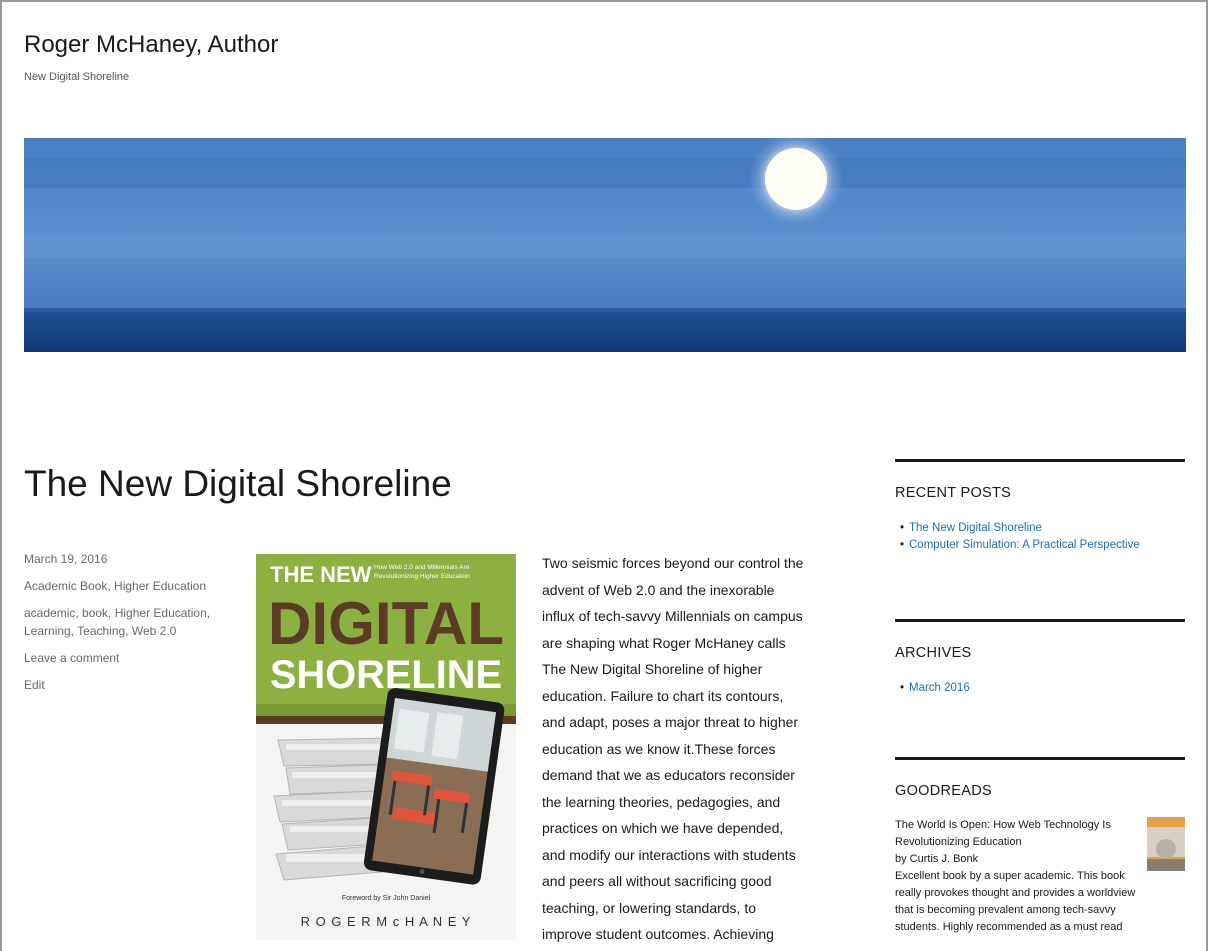 This screenshot has width=1208, height=951. I want to click on post-title: The New Digital Shoreline, so click(238, 484).